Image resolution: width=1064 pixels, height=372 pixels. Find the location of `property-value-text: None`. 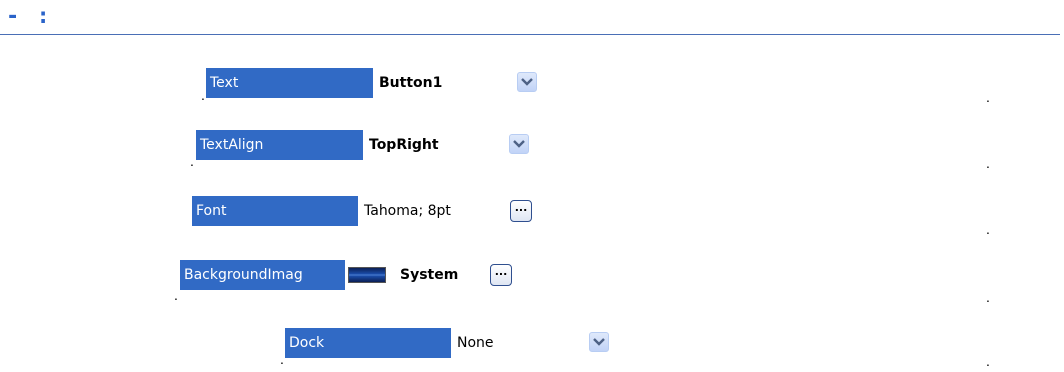

property-value-text: None is located at coordinates (475, 343).